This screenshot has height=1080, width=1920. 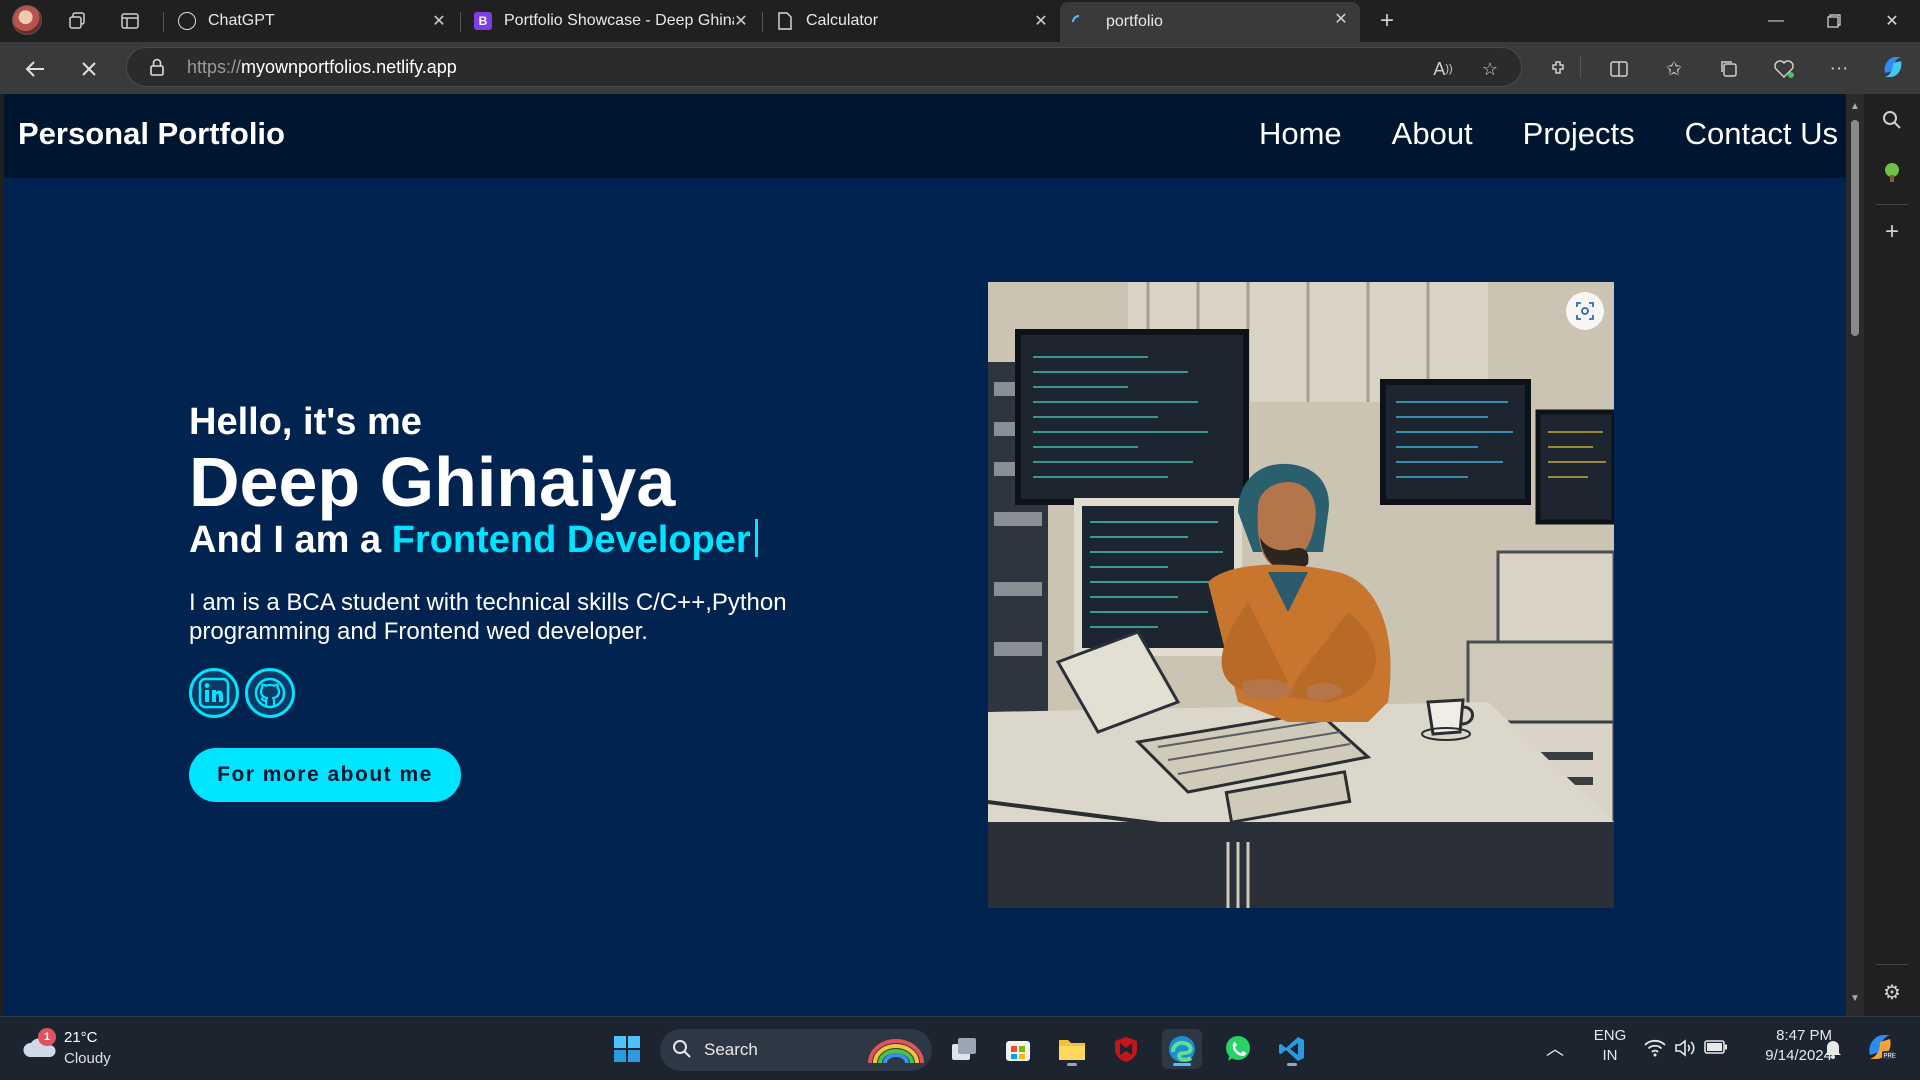 What do you see at coordinates (1387, 21) in the screenshot?
I see `new-tab-button: +` at bounding box center [1387, 21].